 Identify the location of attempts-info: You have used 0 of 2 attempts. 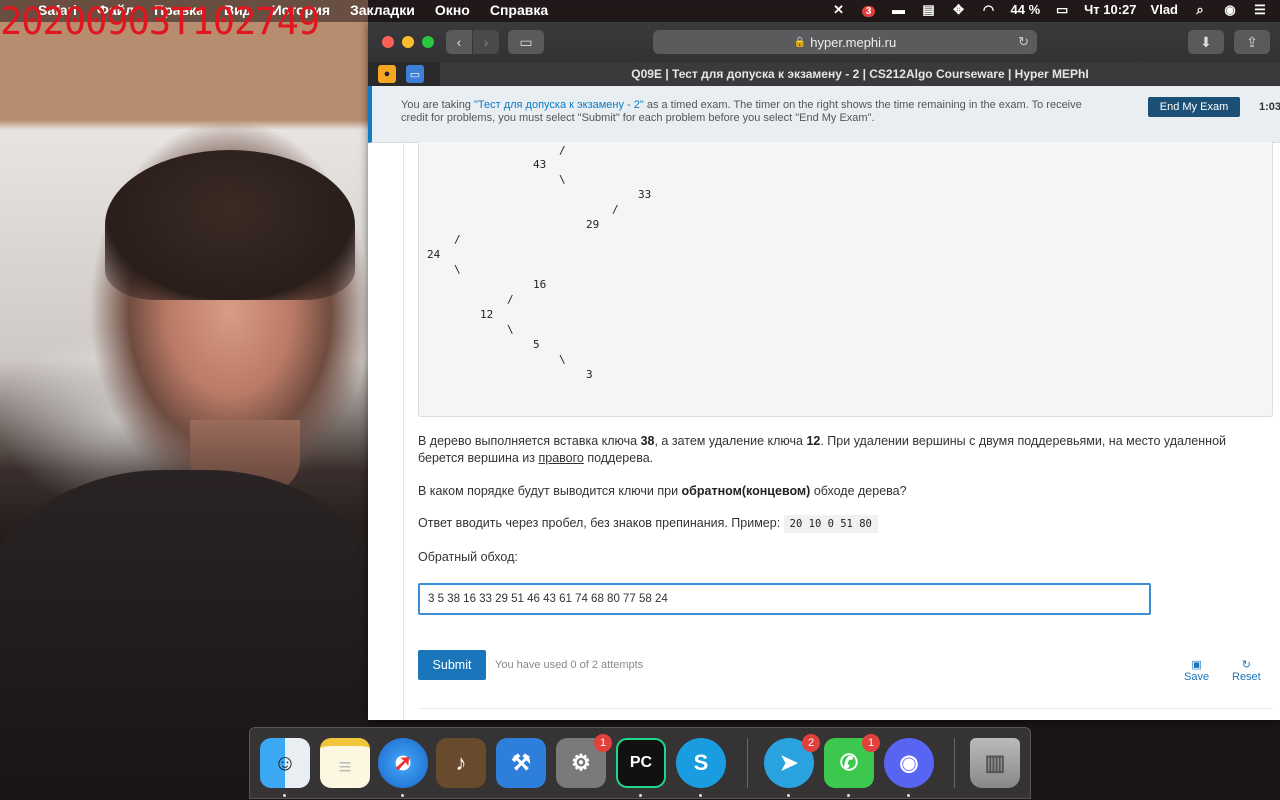
(569, 665).